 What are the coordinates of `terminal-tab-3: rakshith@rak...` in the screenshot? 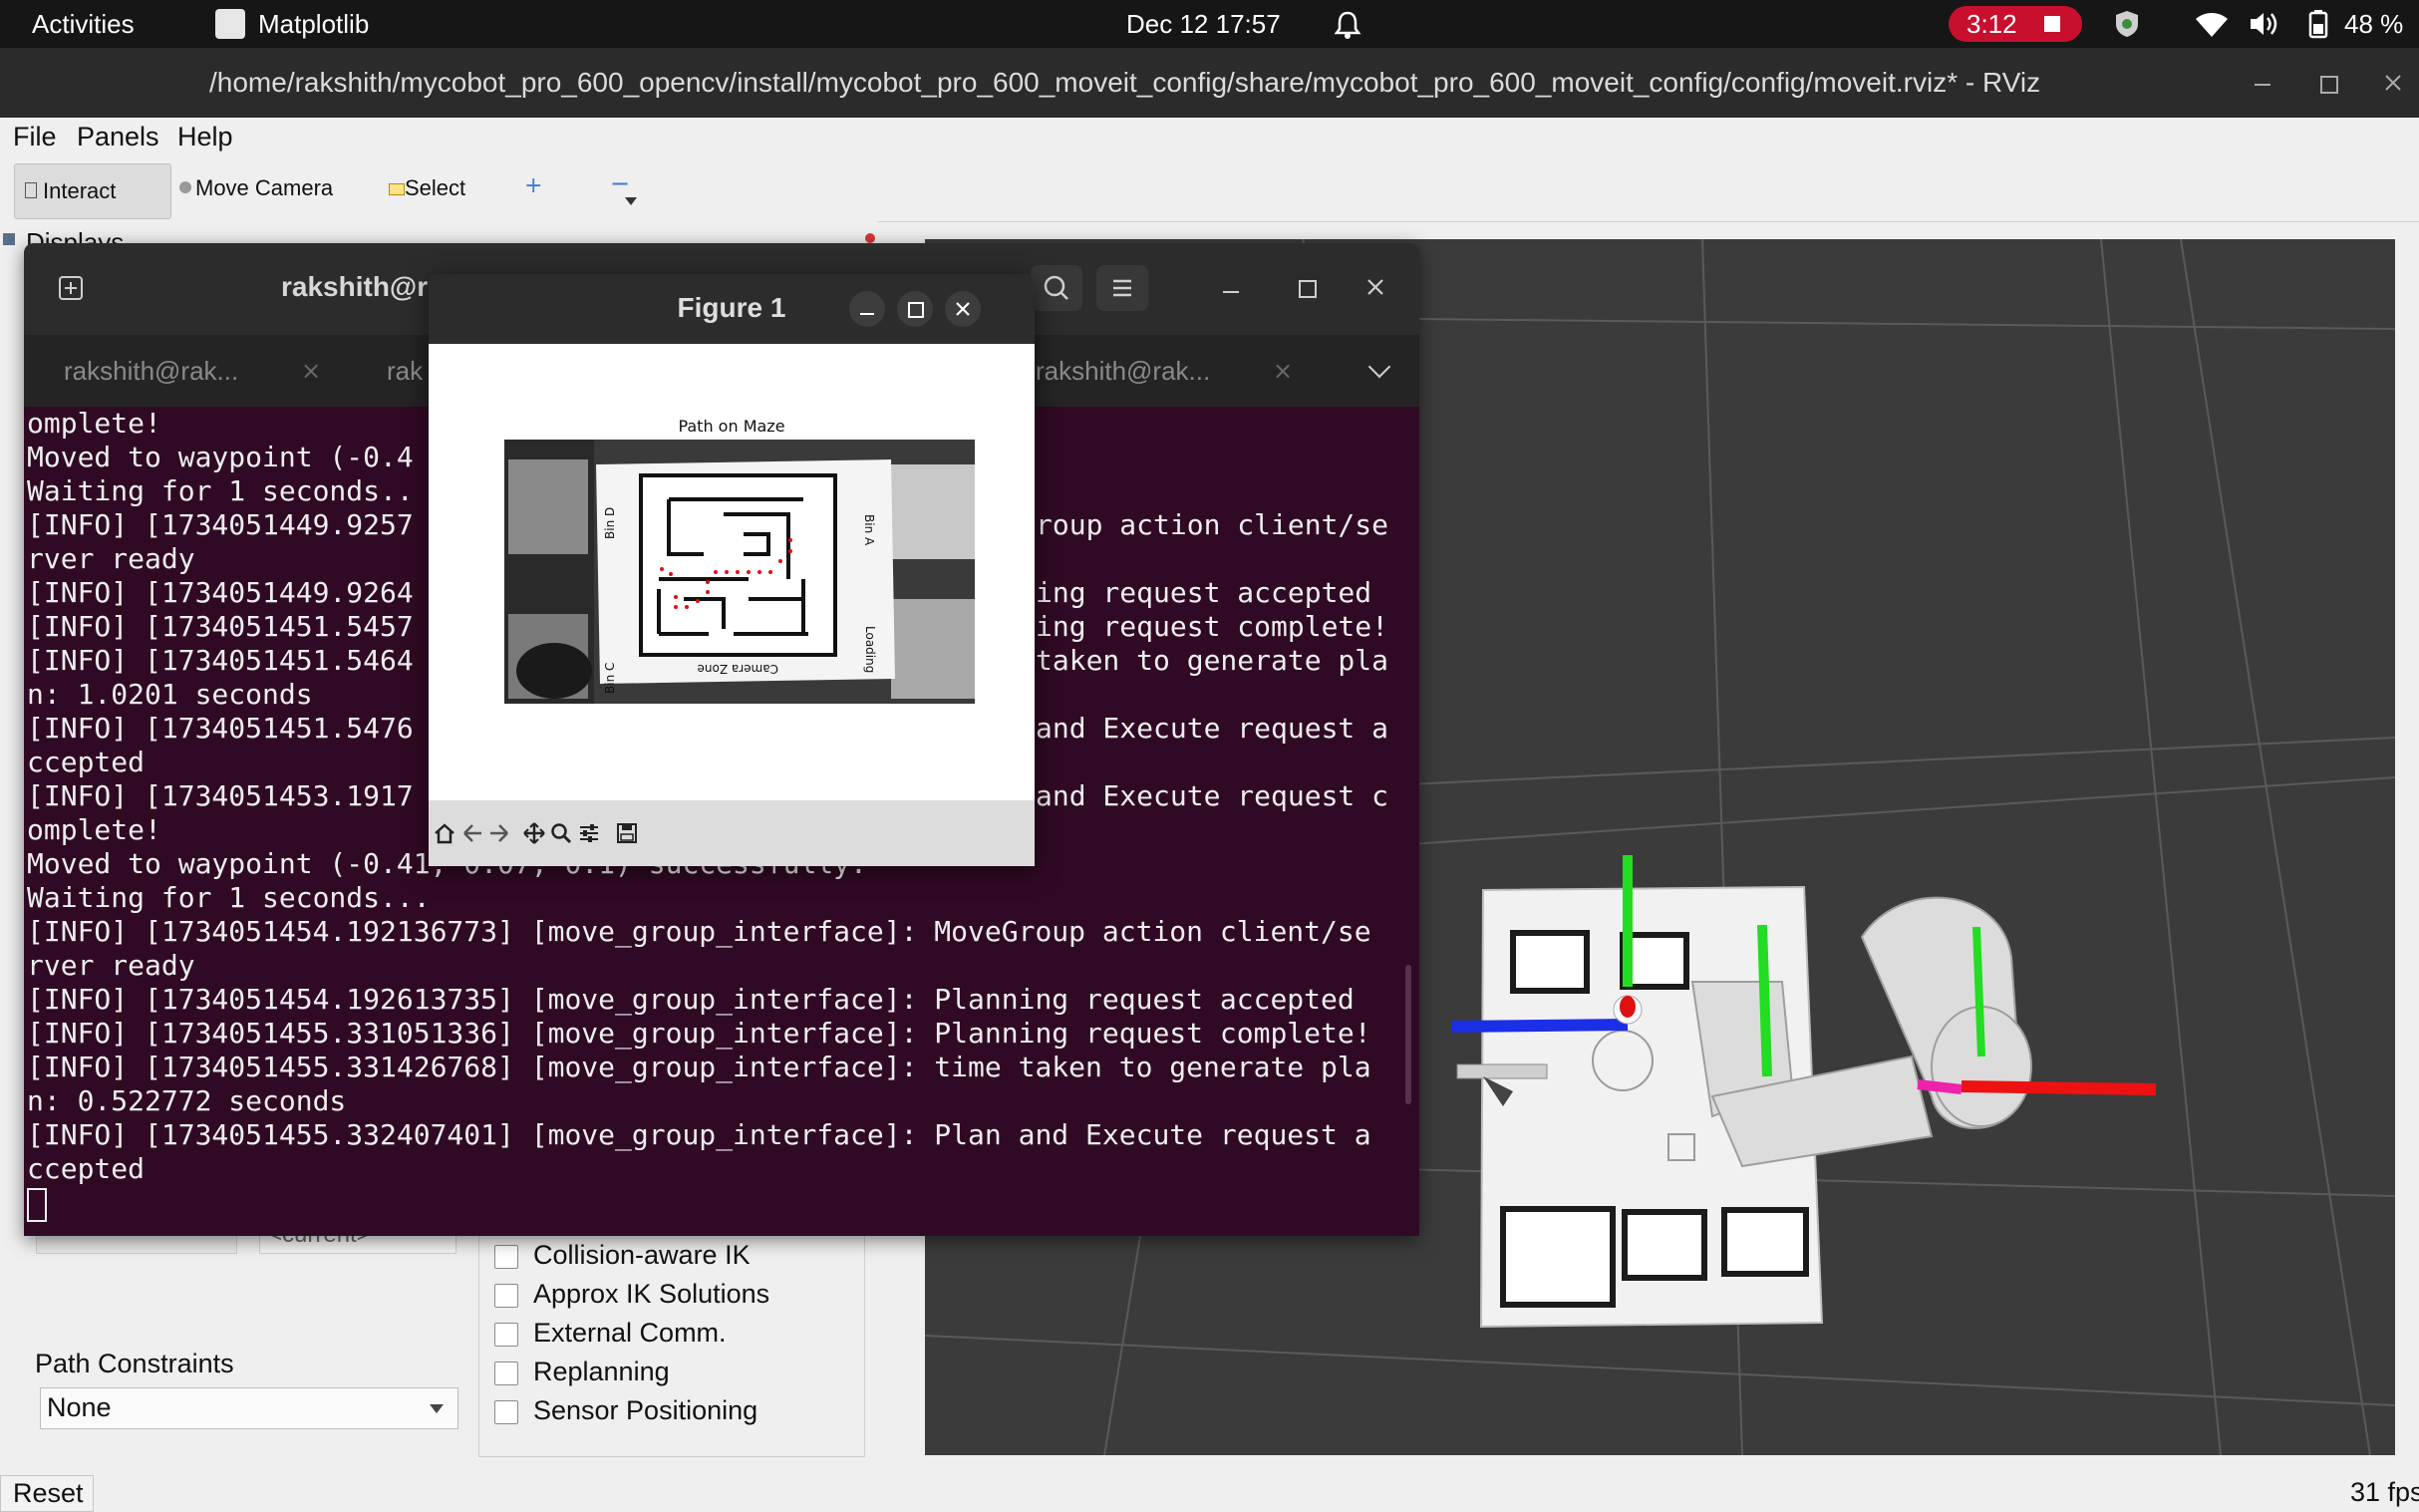 It's located at (1123, 371).